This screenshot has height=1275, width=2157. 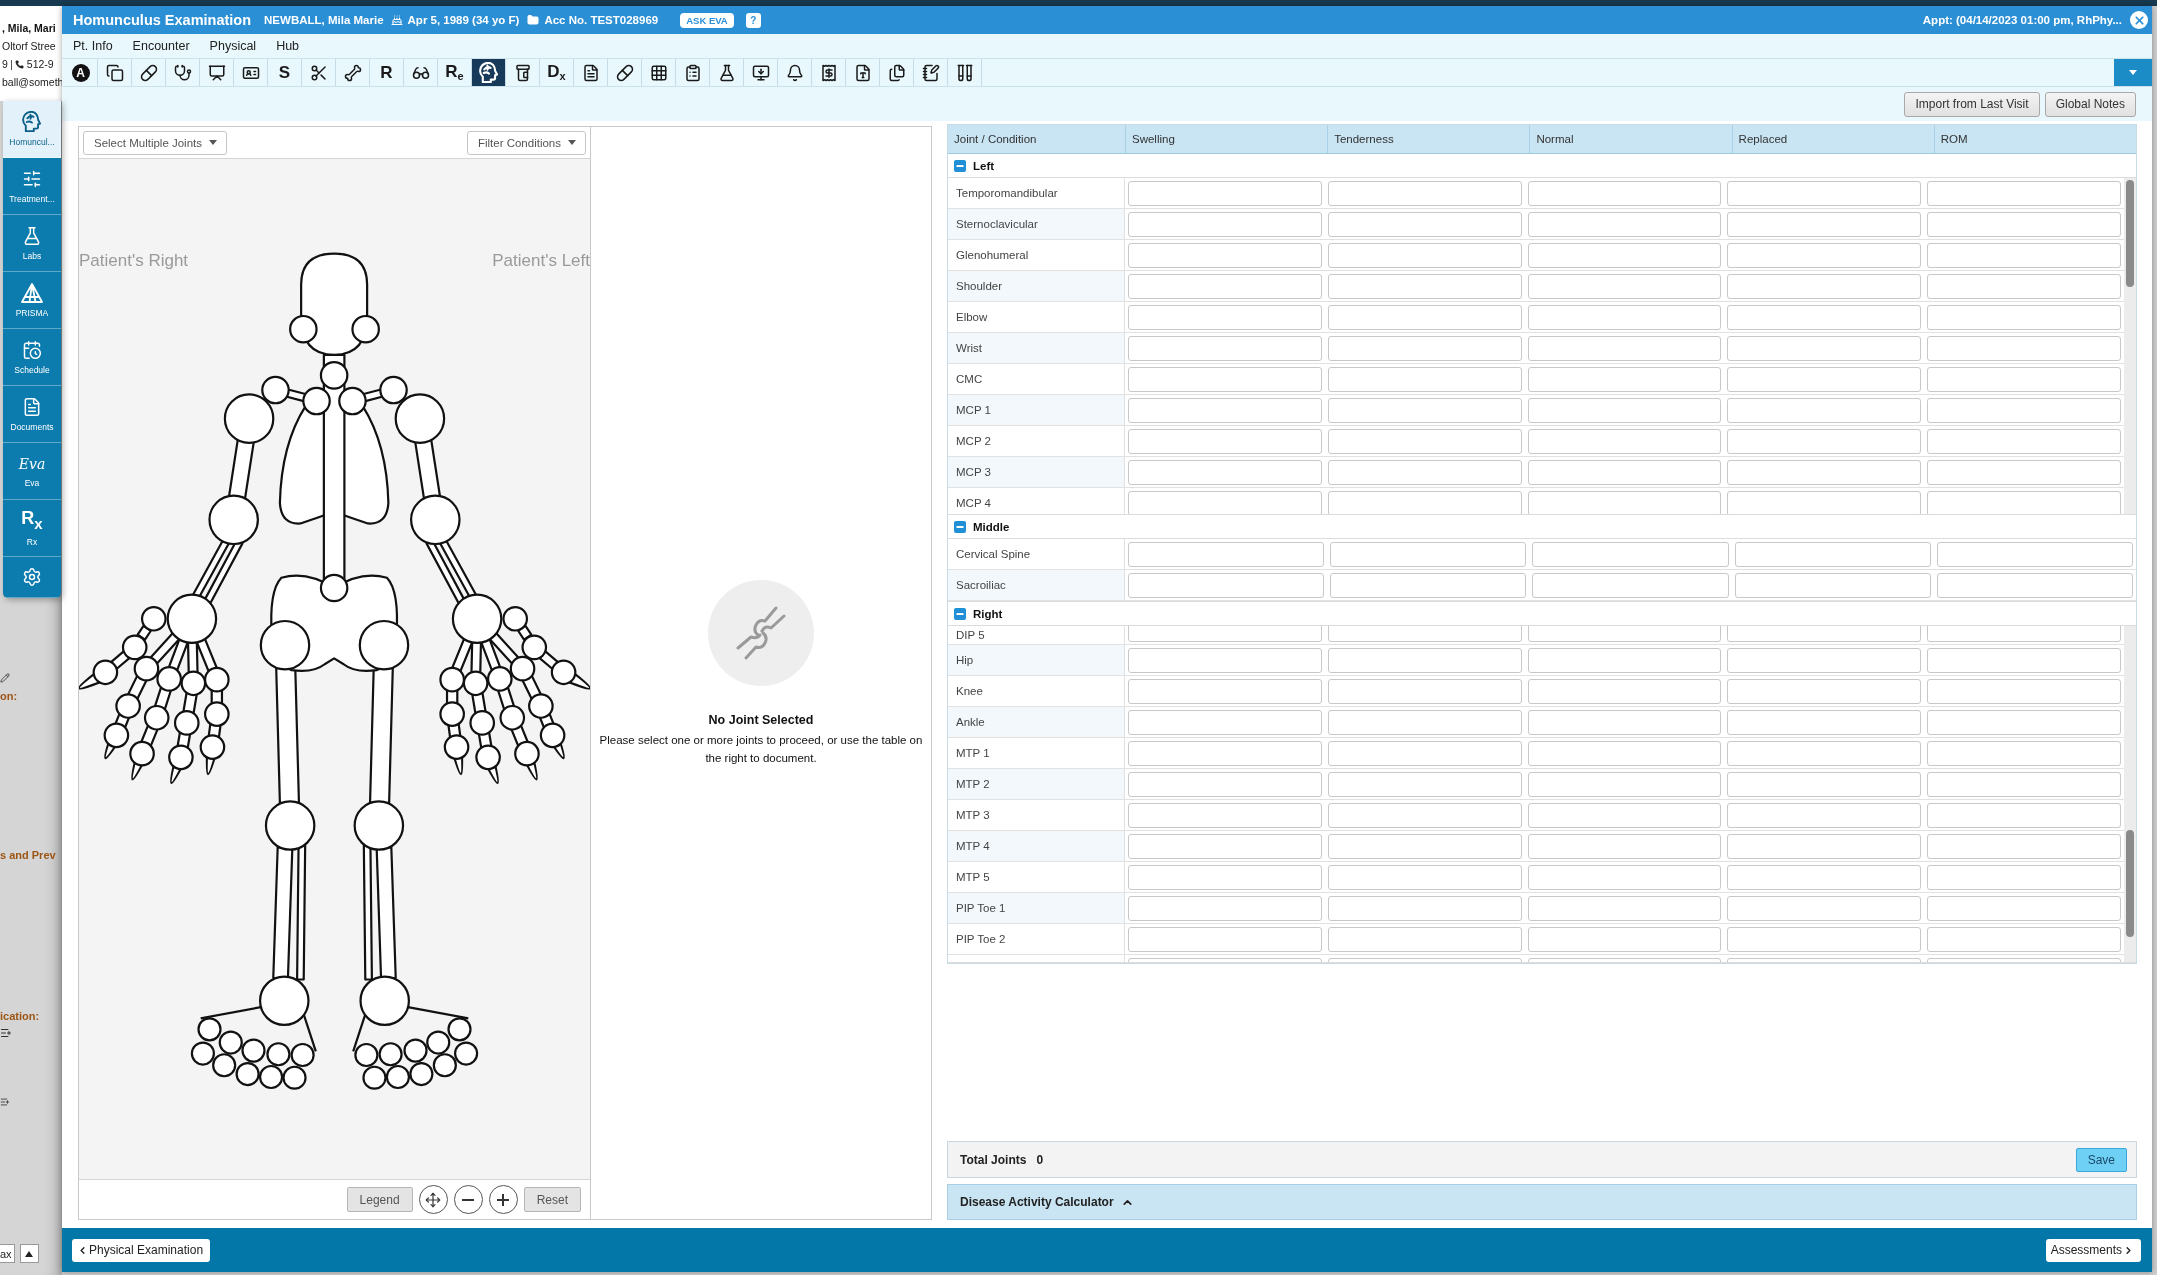 What do you see at coordinates (233, 46) in the screenshot?
I see `menu-item: Physical` at bounding box center [233, 46].